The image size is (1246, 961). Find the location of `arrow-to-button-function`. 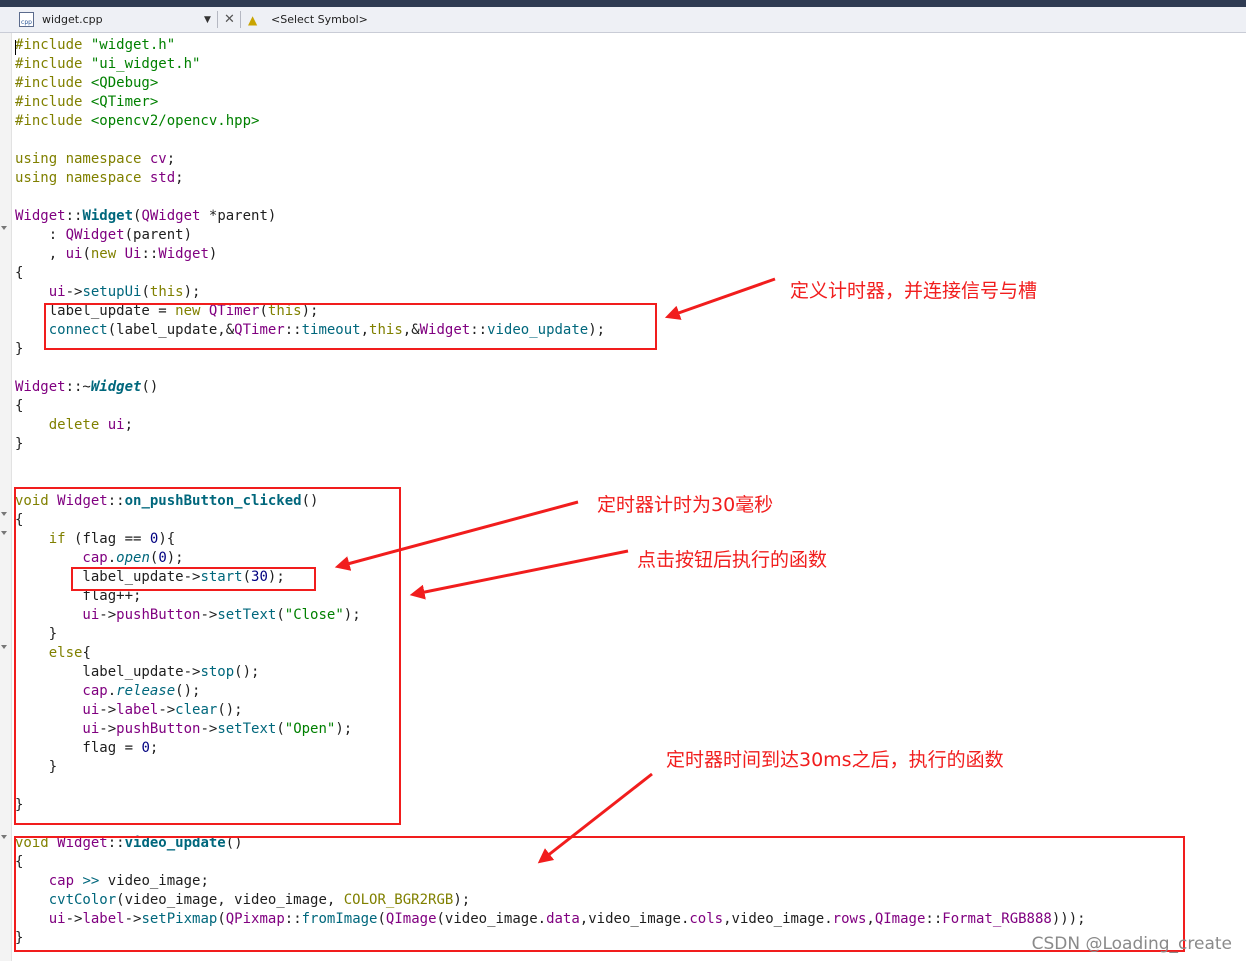

arrow-to-button-function is located at coordinates (519, 574).